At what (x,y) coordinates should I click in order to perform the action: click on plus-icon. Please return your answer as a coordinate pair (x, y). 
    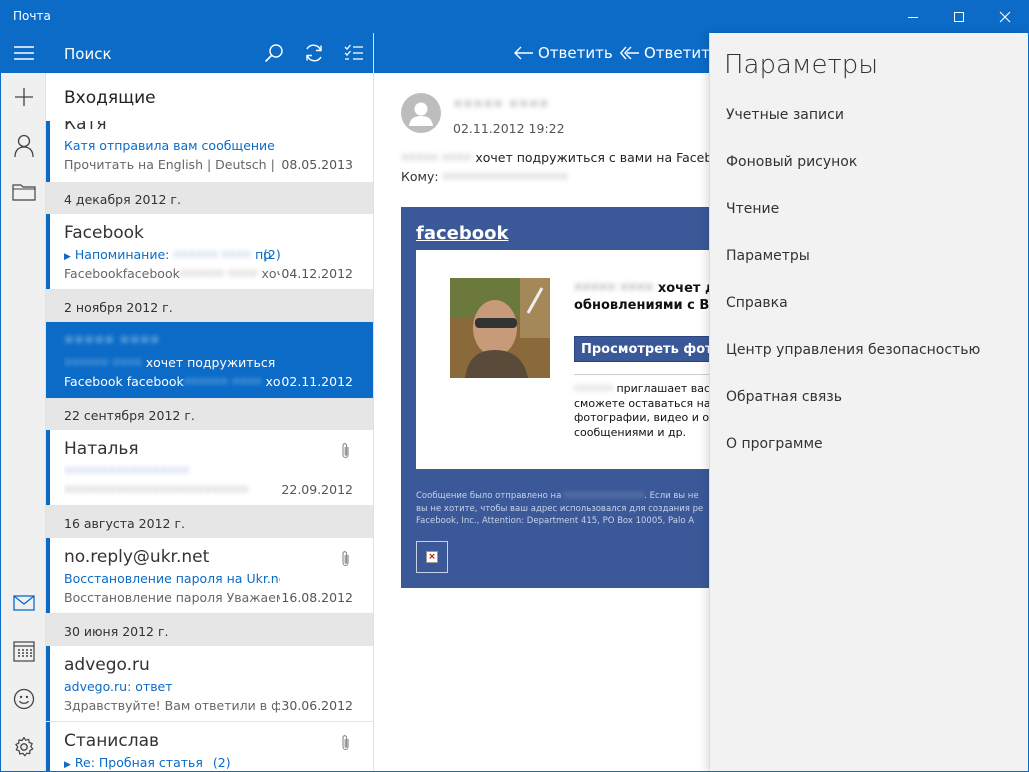
    Looking at the image, I should click on (23, 97).